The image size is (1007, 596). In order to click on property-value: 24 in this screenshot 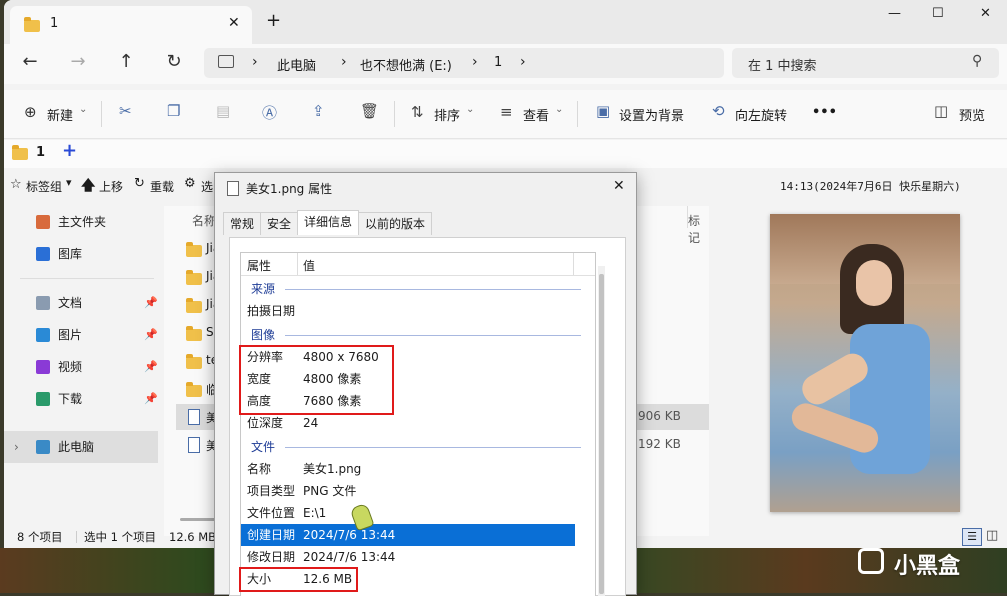, I will do `click(311, 423)`.